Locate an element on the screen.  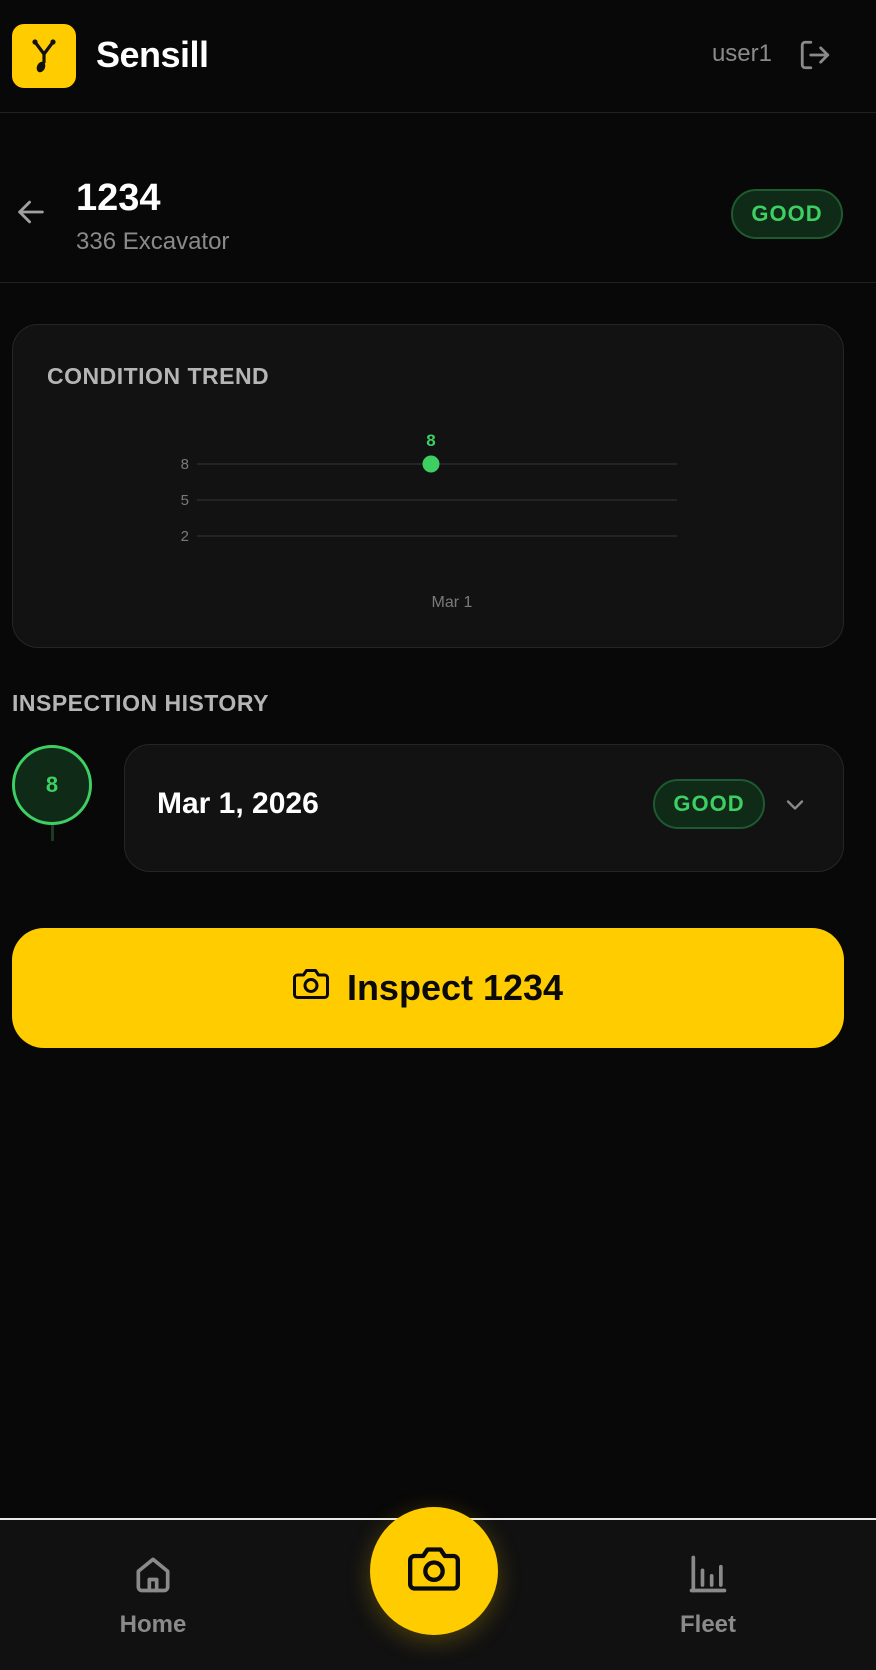
inspect-button: Inspect 1234 is located at coordinates (428, 988).